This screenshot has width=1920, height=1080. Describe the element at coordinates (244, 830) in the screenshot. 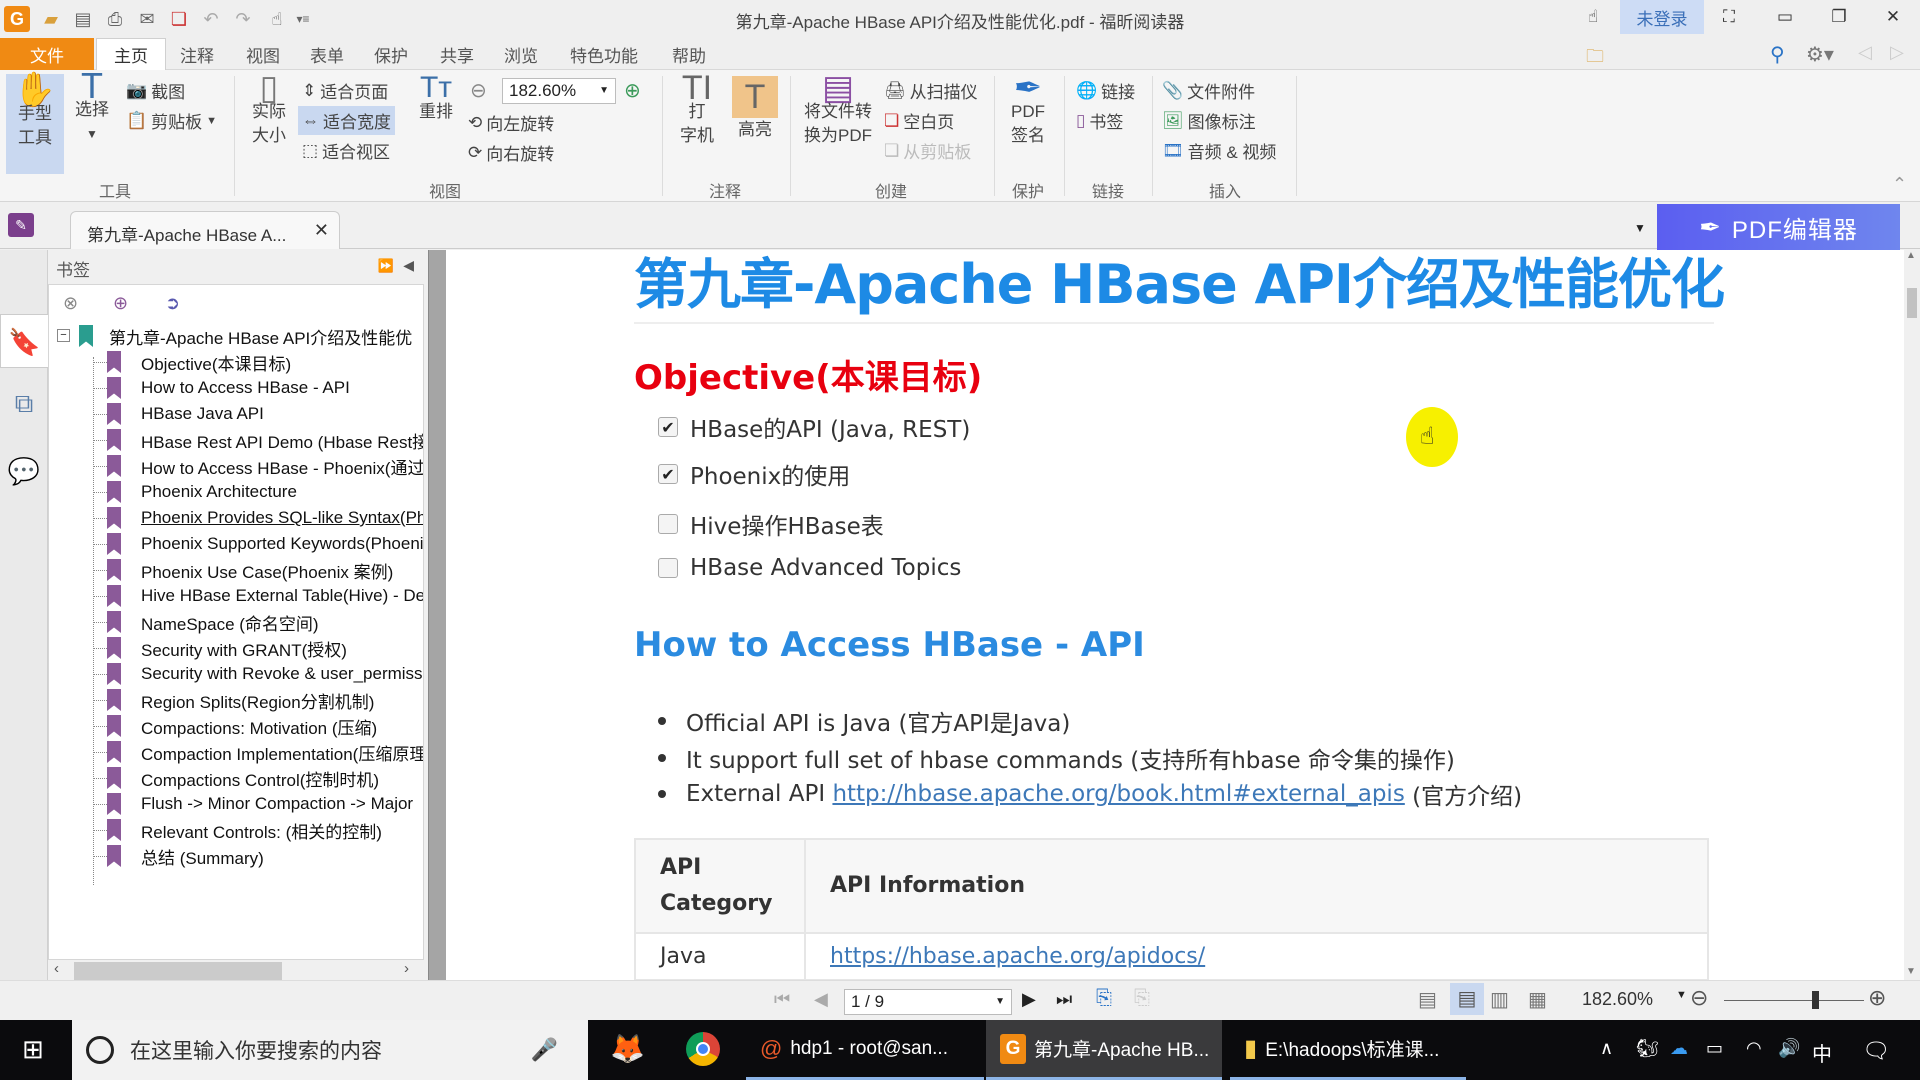

I see `bookmark-item: Relevant Controls: (相关的控制)` at that location.